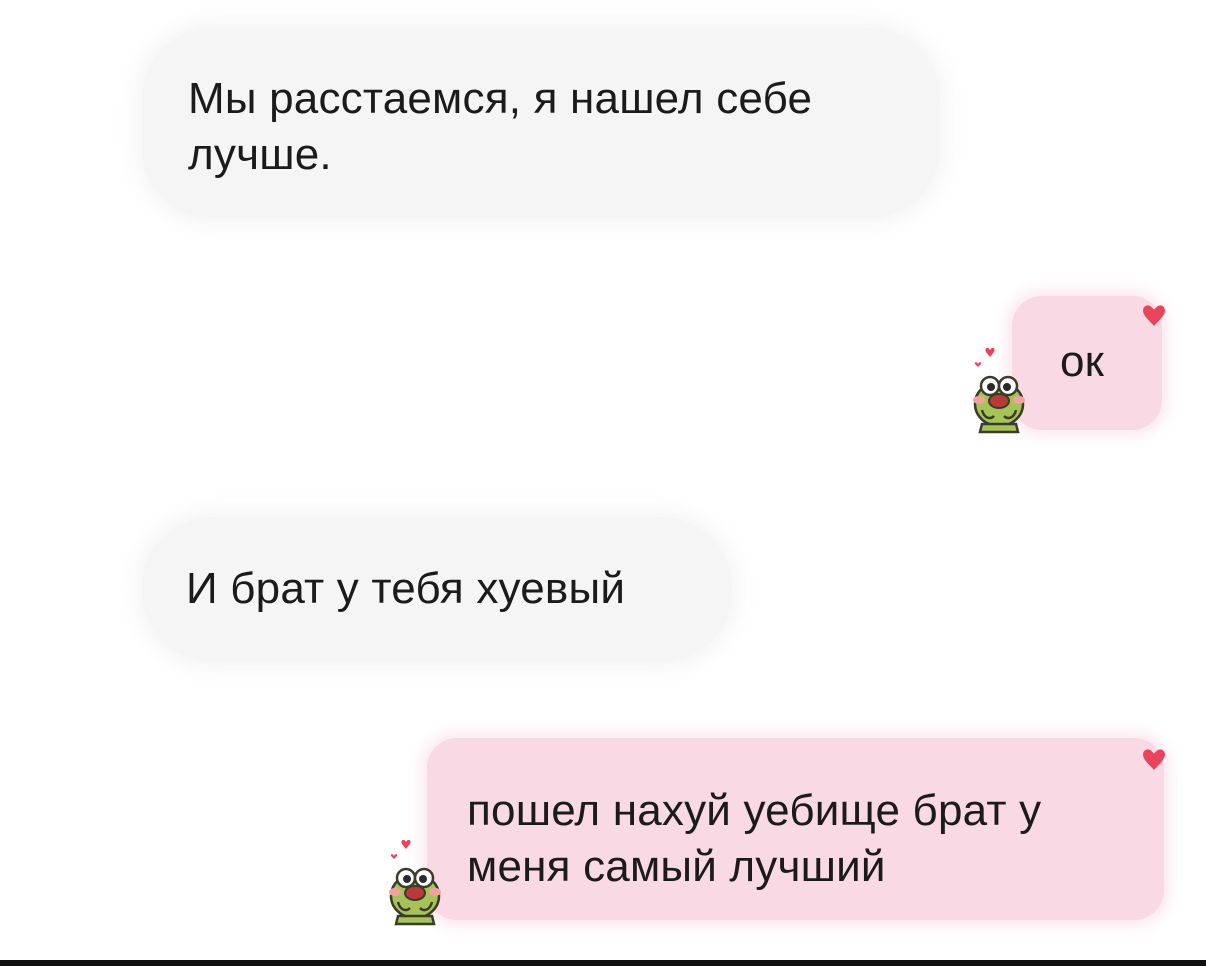  I want to click on message-bubble-incoming: И брат у тебя хуевый, so click(437, 589).